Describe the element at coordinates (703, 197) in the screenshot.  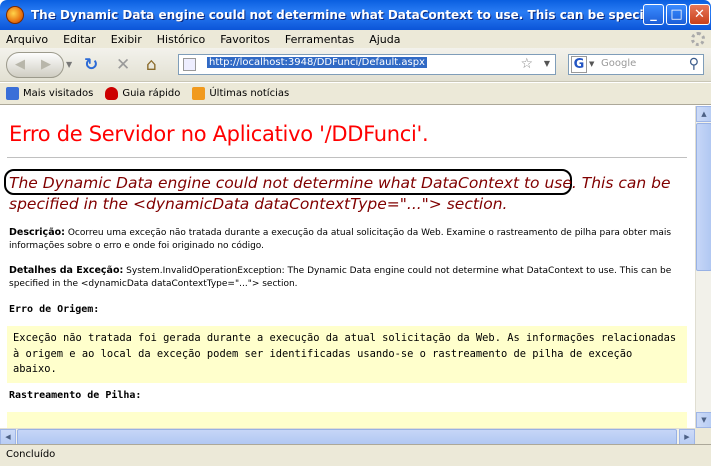
I see `vertical-scroll-thumb` at that location.